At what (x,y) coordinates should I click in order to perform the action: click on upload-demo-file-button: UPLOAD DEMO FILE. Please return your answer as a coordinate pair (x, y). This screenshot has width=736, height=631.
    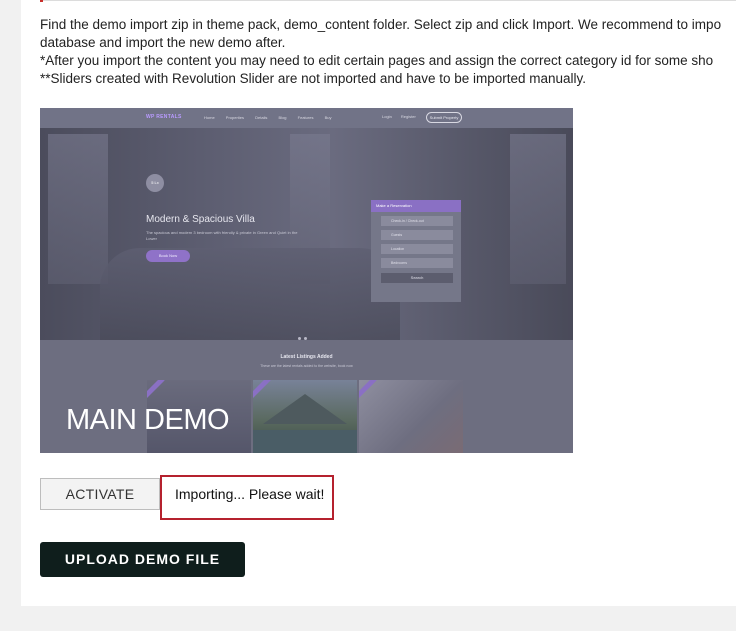
    Looking at the image, I should click on (142, 559).